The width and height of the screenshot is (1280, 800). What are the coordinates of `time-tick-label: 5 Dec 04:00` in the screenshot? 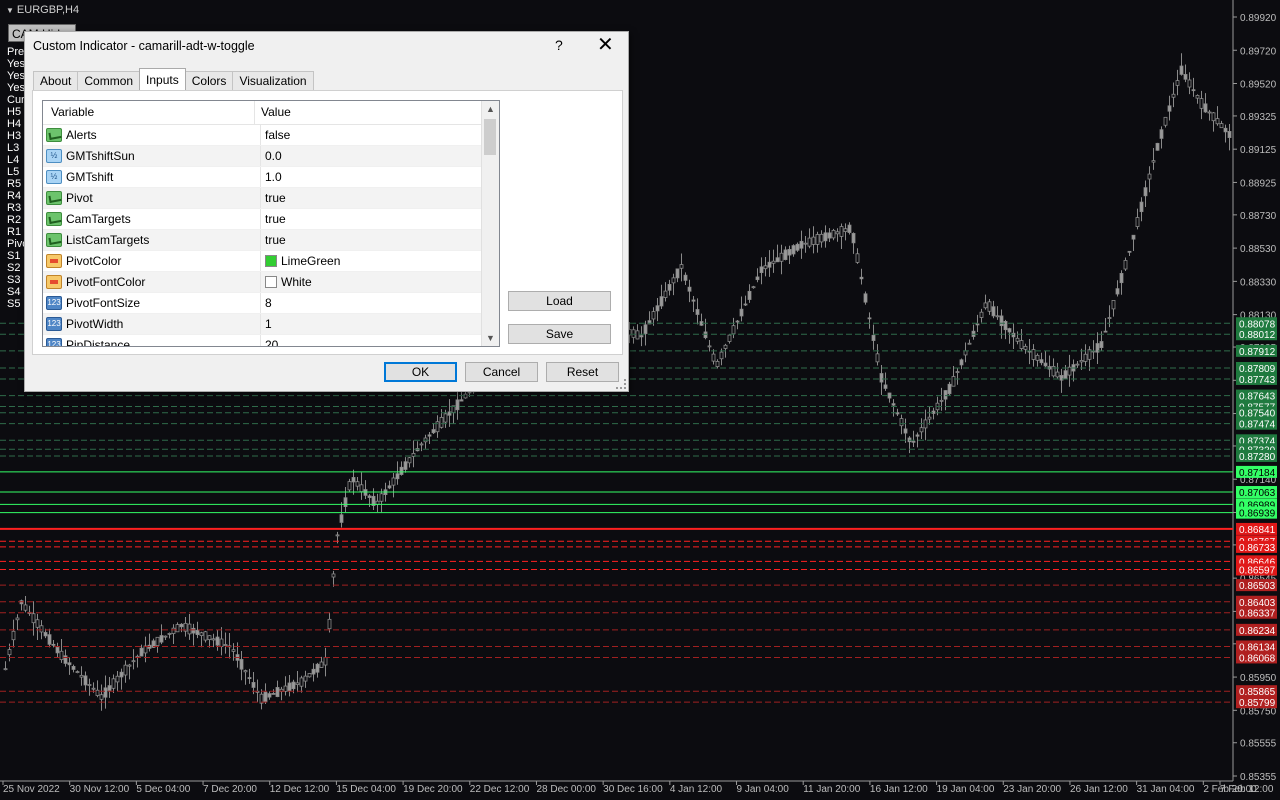 It's located at (163, 789).